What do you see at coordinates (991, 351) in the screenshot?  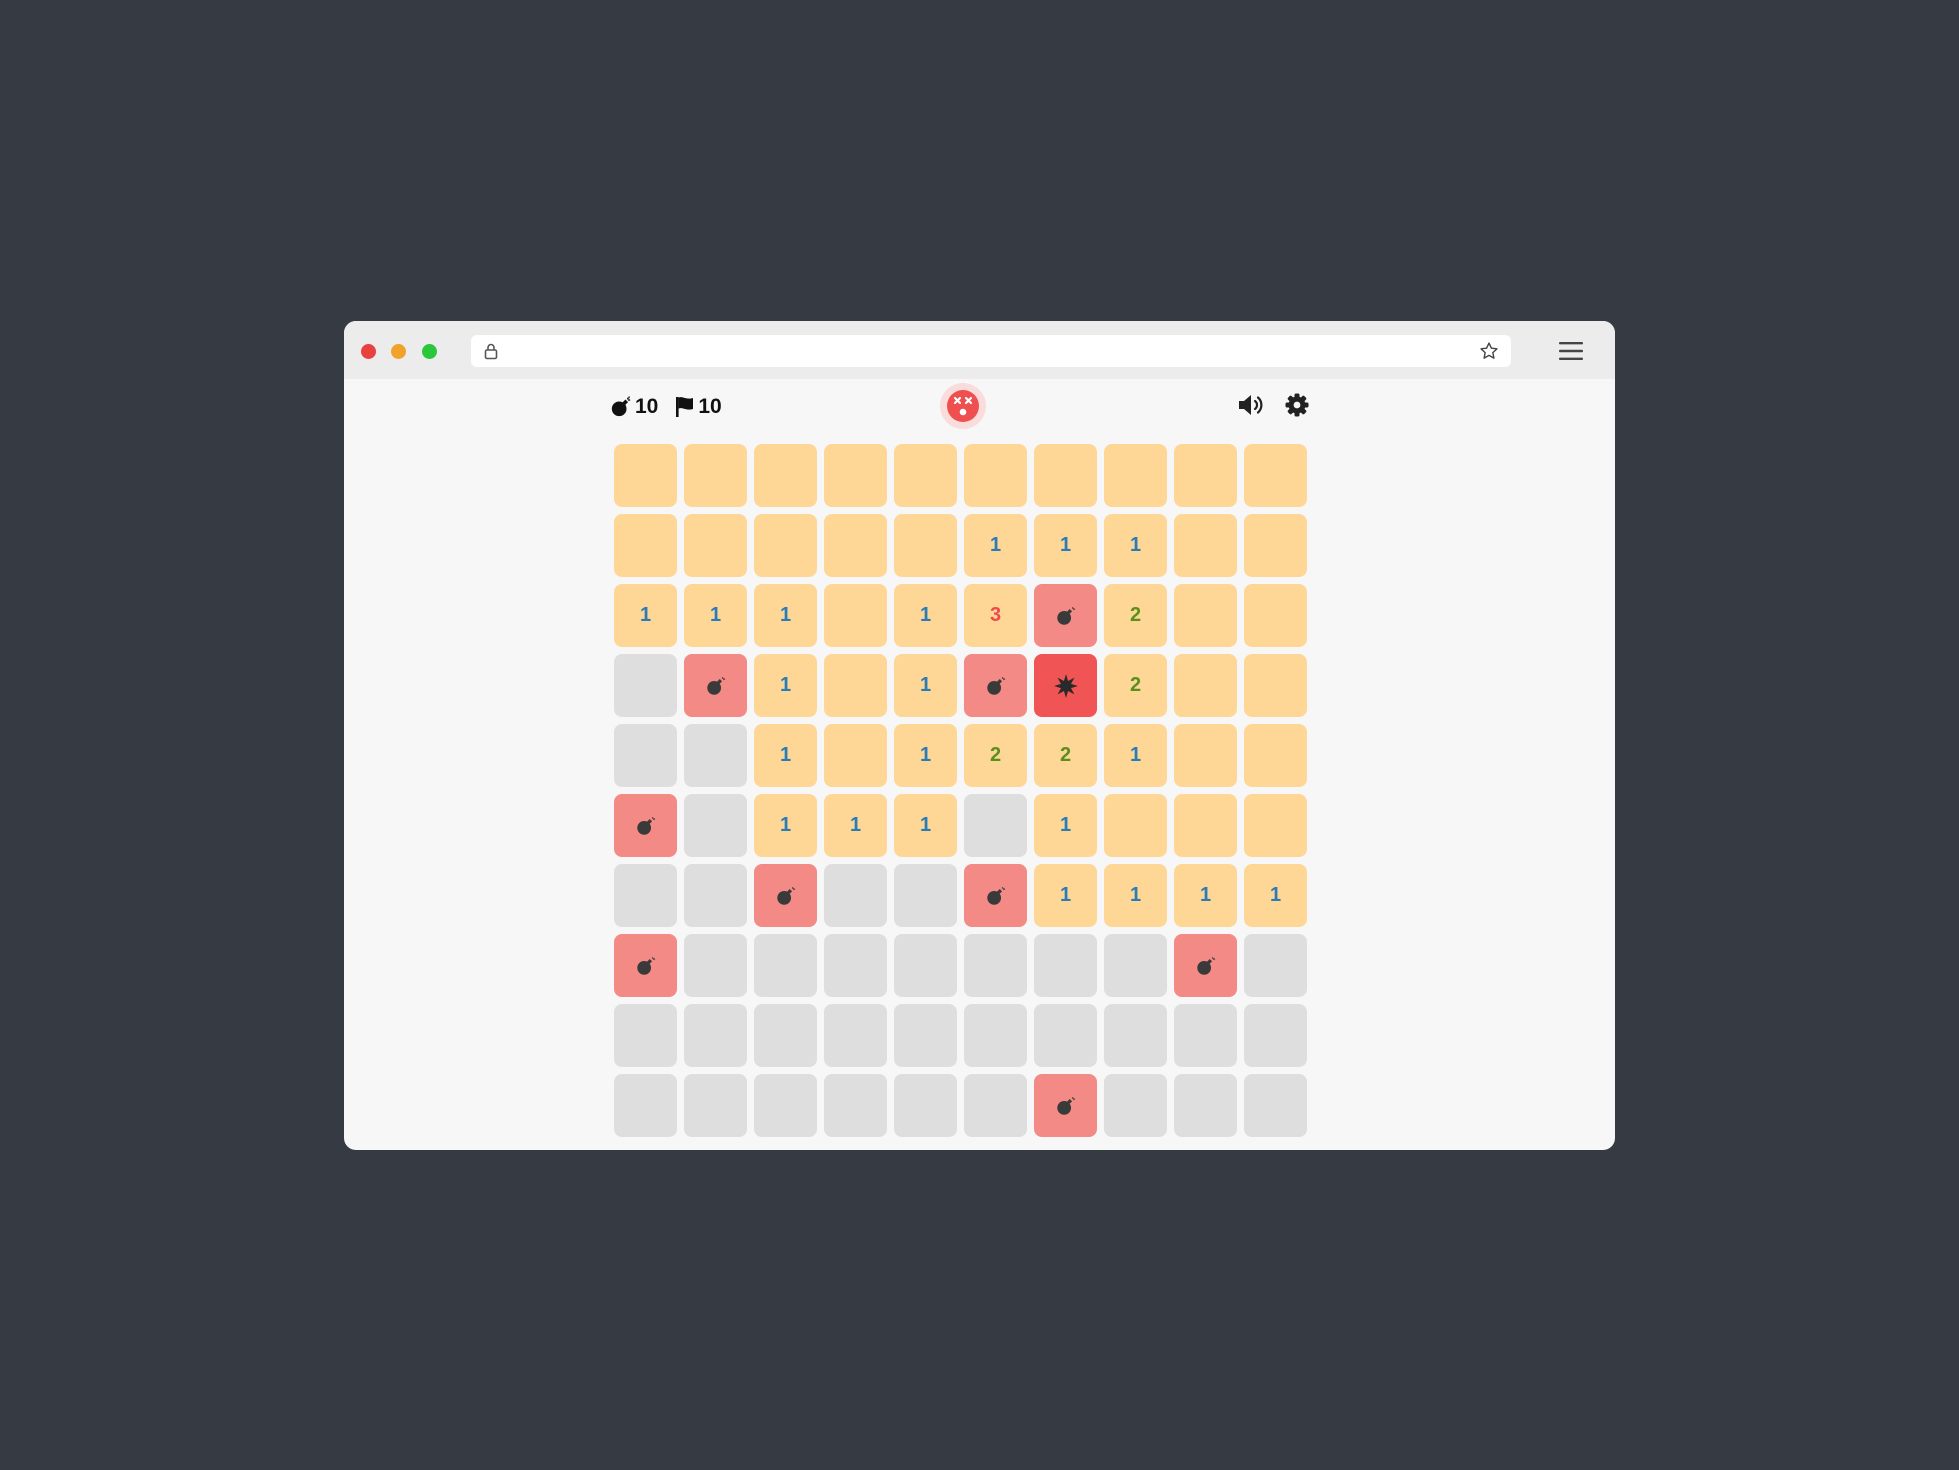 I see `address-bar` at bounding box center [991, 351].